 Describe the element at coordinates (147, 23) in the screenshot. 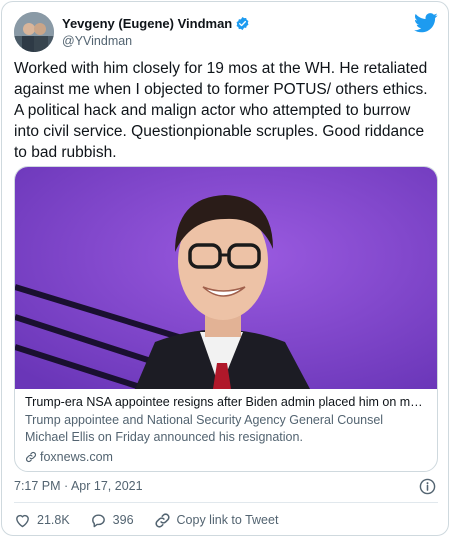

I see `author-display-name: Yevgeny (Eugene) Vindman` at that location.